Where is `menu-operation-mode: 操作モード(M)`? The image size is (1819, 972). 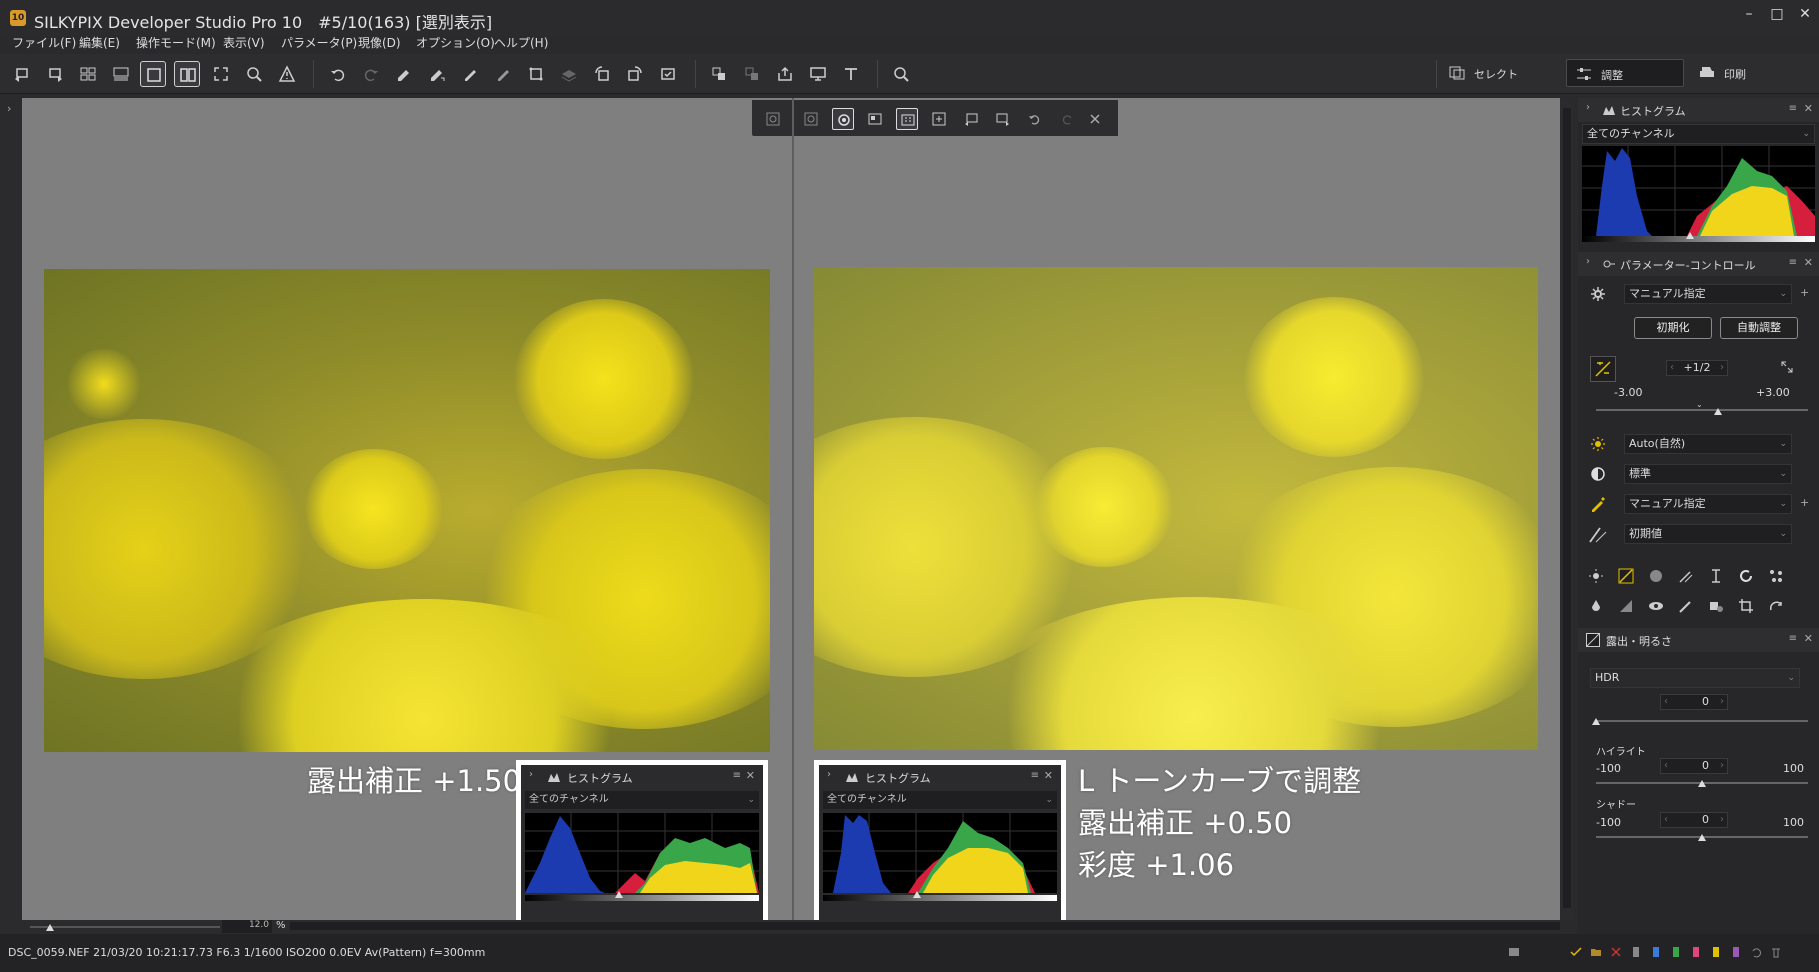
menu-operation-mode: 操作モード(M) is located at coordinates (176, 42).